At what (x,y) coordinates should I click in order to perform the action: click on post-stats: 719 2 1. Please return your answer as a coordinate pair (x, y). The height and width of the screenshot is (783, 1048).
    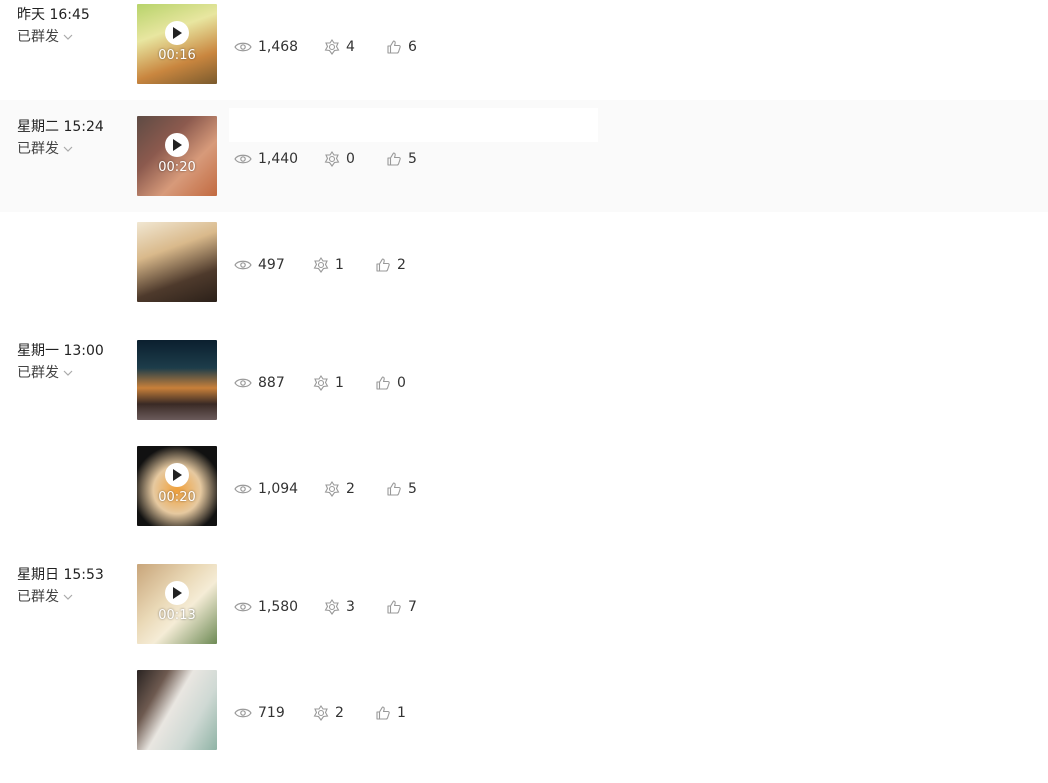
    Looking at the image, I should click on (320, 713).